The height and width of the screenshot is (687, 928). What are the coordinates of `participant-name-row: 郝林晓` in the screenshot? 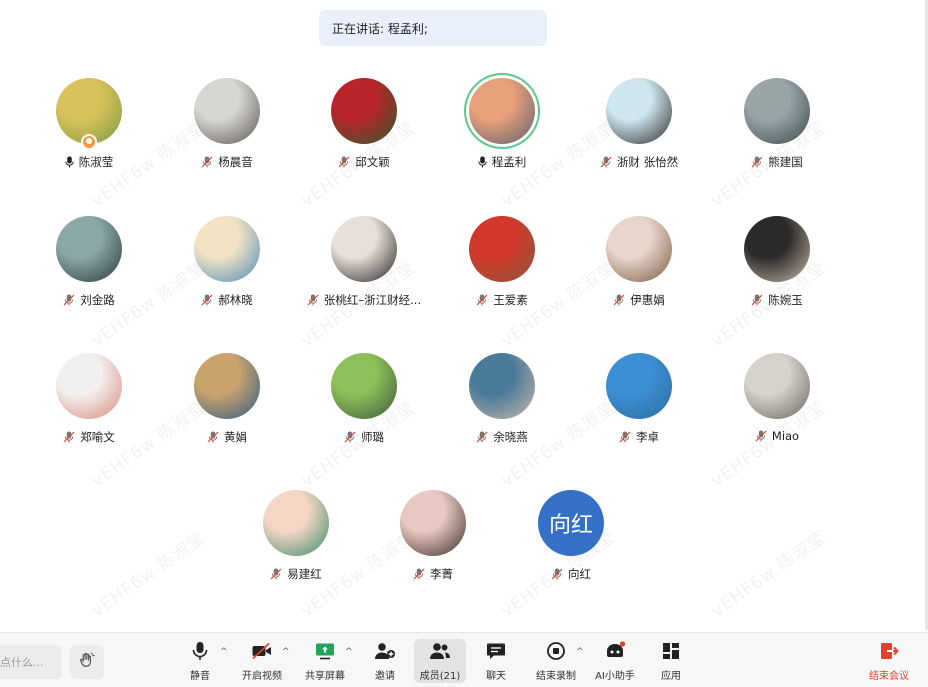 It's located at (227, 300).